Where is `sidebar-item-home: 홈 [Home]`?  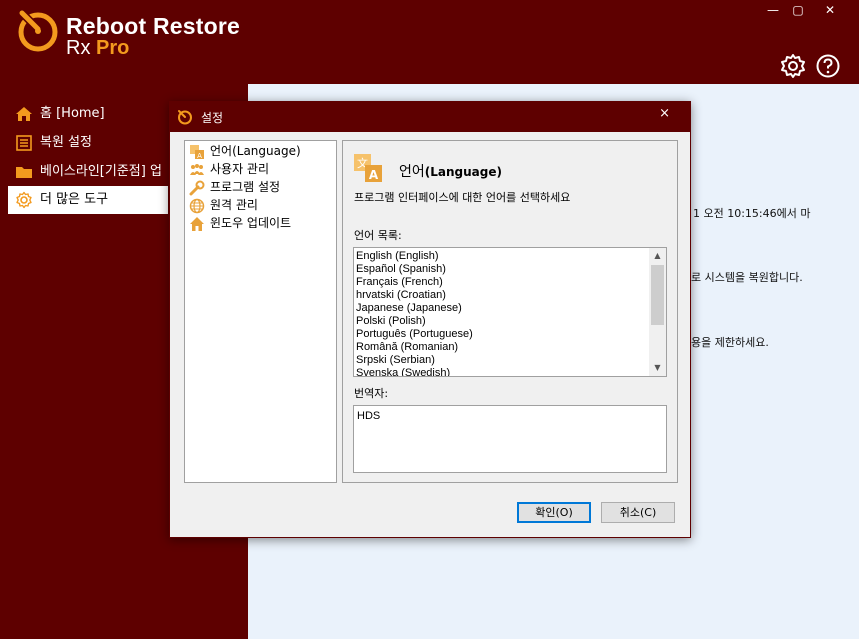
sidebar-item-home: 홈 [Home] is located at coordinates (88, 114).